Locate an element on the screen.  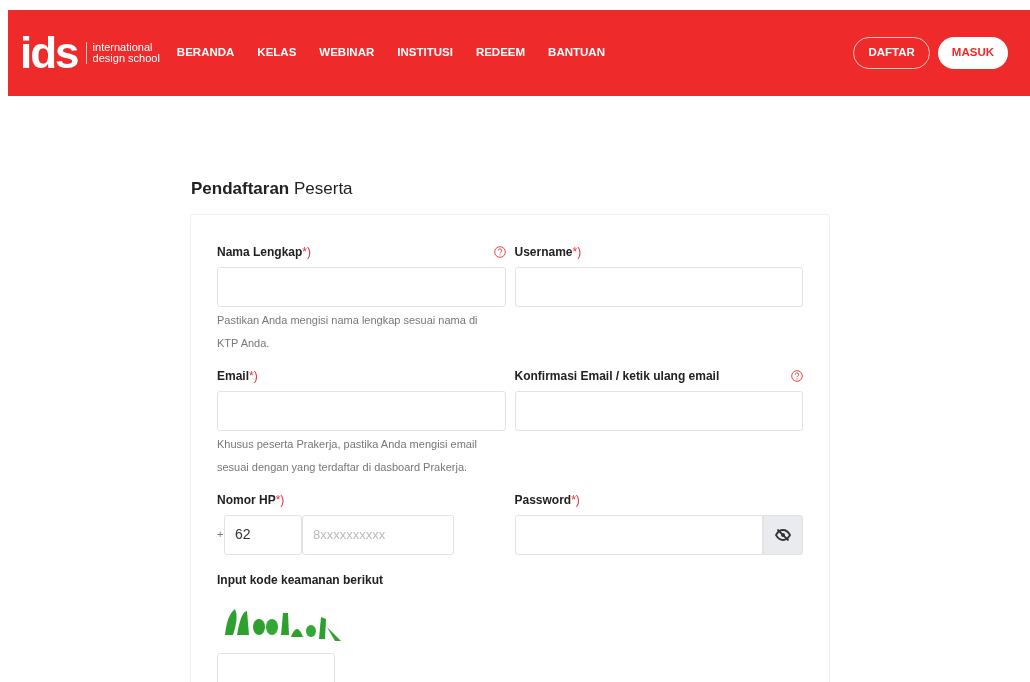
logo-tagline: design school is located at coordinates (126, 58).